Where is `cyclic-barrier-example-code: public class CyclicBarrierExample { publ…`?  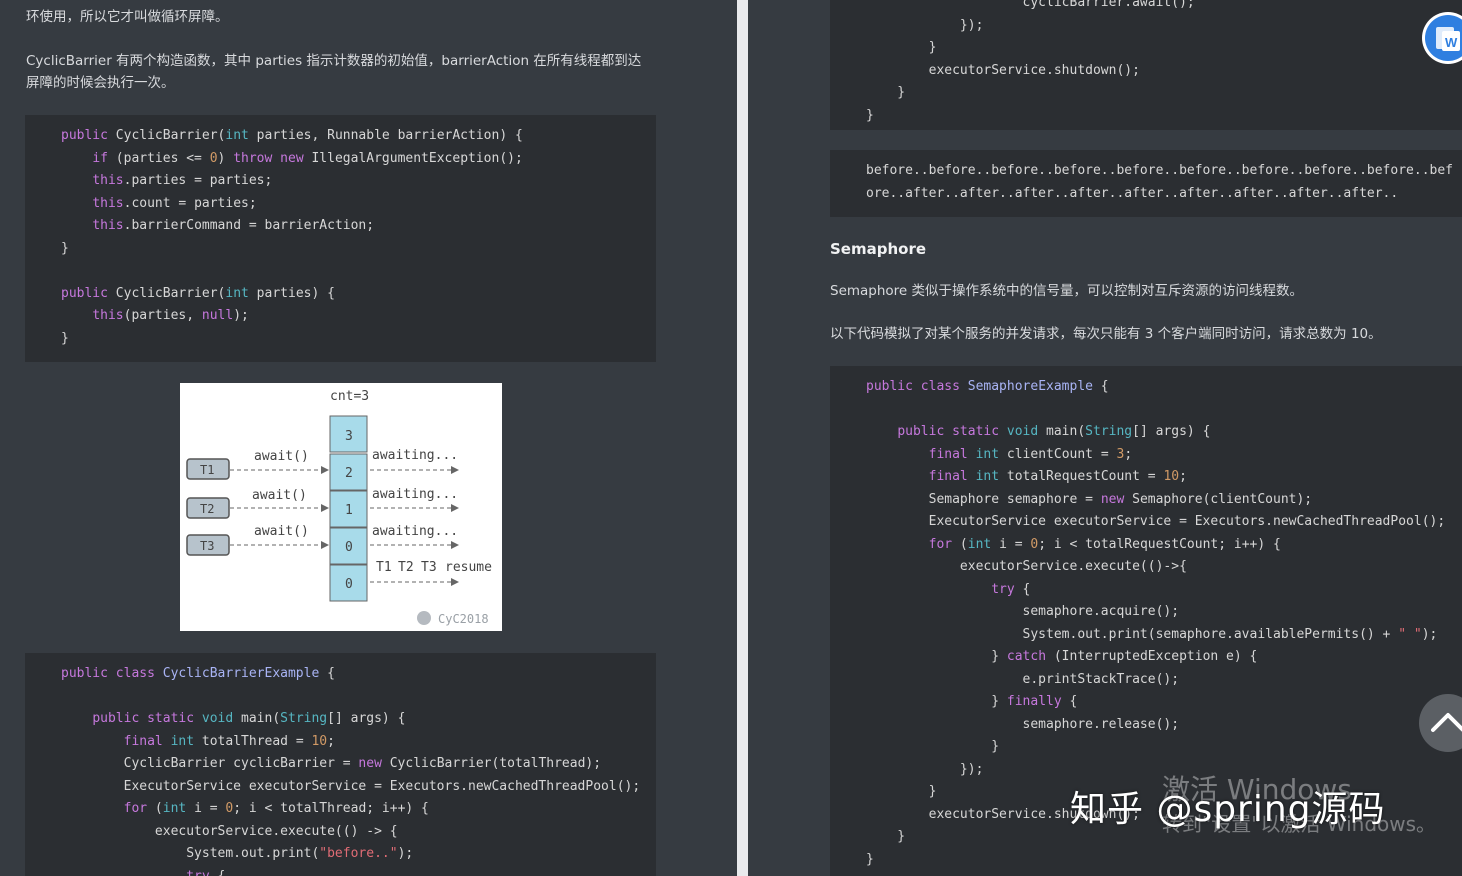
cyclic-barrier-example-code: public class CyclicBarrierExample { publ… is located at coordinates (340, 764).